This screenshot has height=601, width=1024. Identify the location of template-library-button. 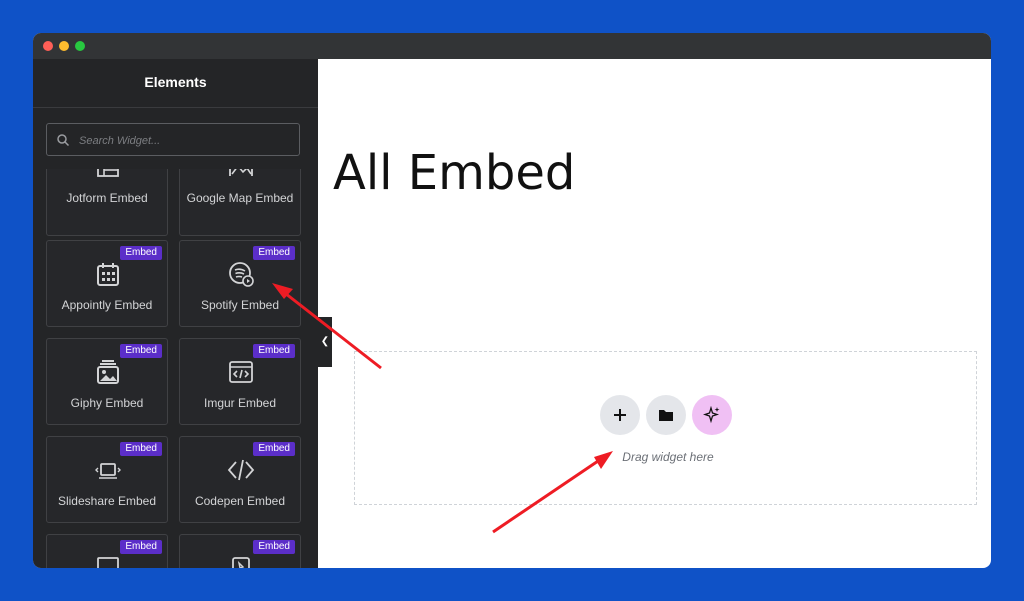
(666, 415).